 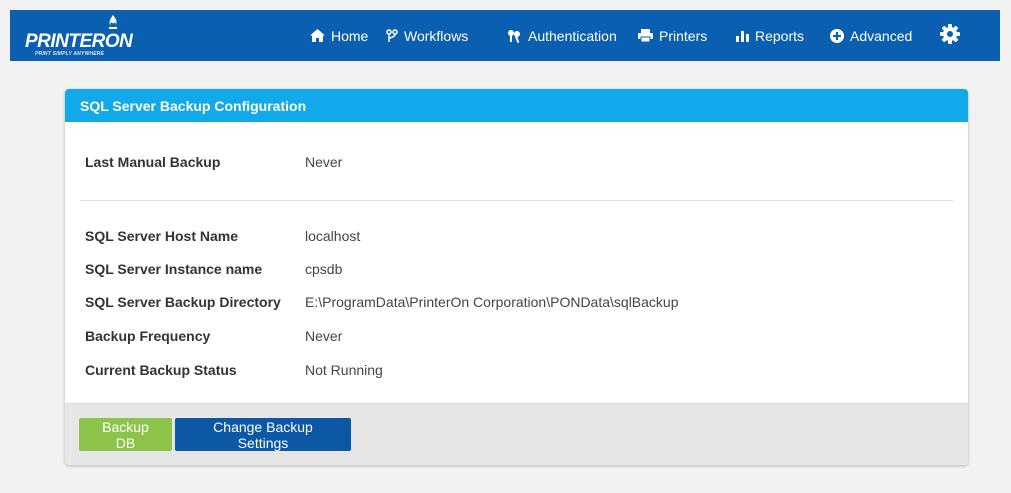 I want to click on keys-icon, so click(x=514, y=36).